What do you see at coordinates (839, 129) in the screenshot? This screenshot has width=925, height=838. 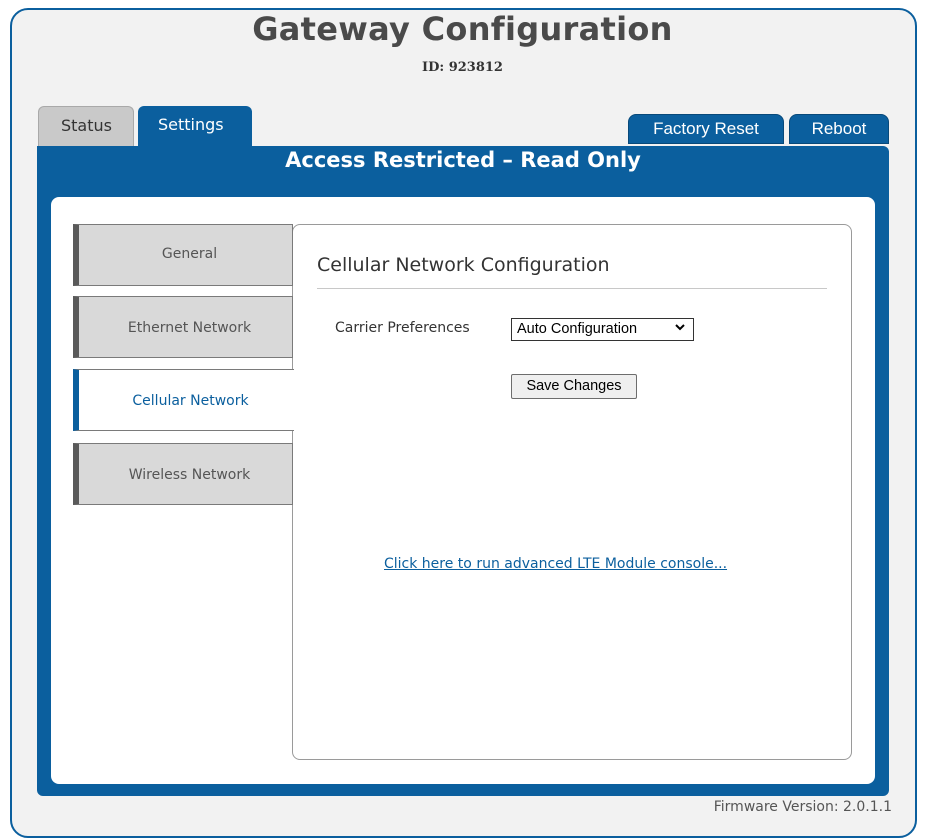 I see `reboot-button: Reboot` at bounding box center [839, 129].